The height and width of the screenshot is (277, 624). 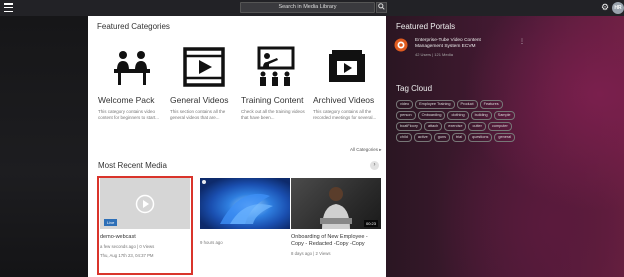 What do you see at coordinates (126, 100) in the screenshot?
I see `category-name: Welcome Pack` at bounding box center [126, 100].